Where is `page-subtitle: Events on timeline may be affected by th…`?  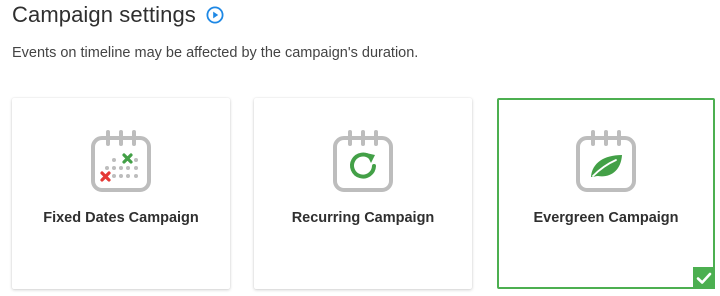
page-subtitle: Events on timeline may be affected by th… is located at coordinates (215, 53).